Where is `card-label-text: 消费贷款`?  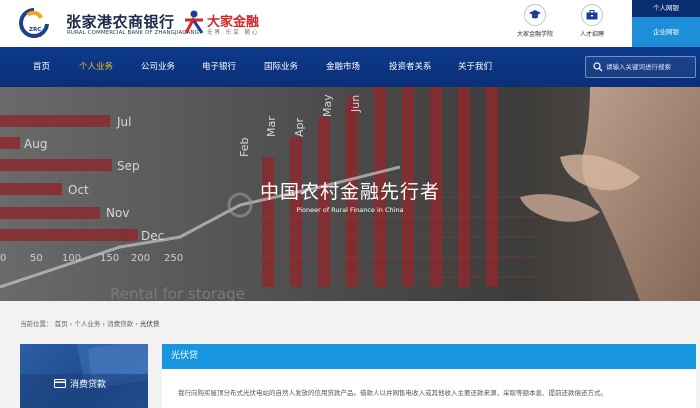 card-label-text: 消费贷款 is located at coordinates (88, 385).